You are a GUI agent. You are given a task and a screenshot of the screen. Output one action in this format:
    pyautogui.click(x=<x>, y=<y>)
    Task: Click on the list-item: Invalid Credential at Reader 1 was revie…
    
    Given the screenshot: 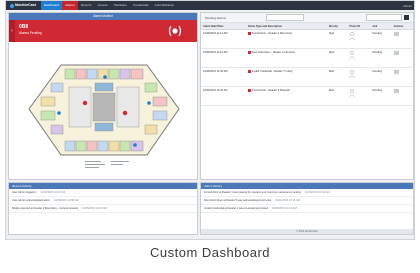 What is the action you would take?
    pyautogui.click(x=307, y=209)
    